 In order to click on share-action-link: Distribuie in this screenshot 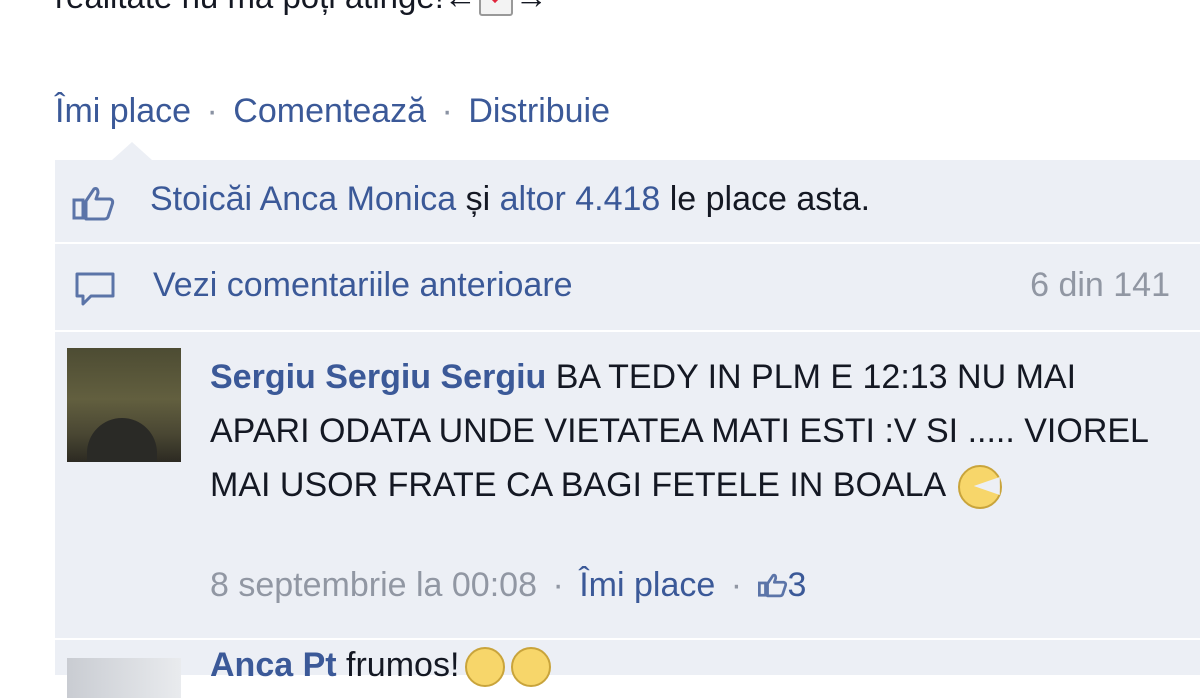, I will do `click(539, 111)`.